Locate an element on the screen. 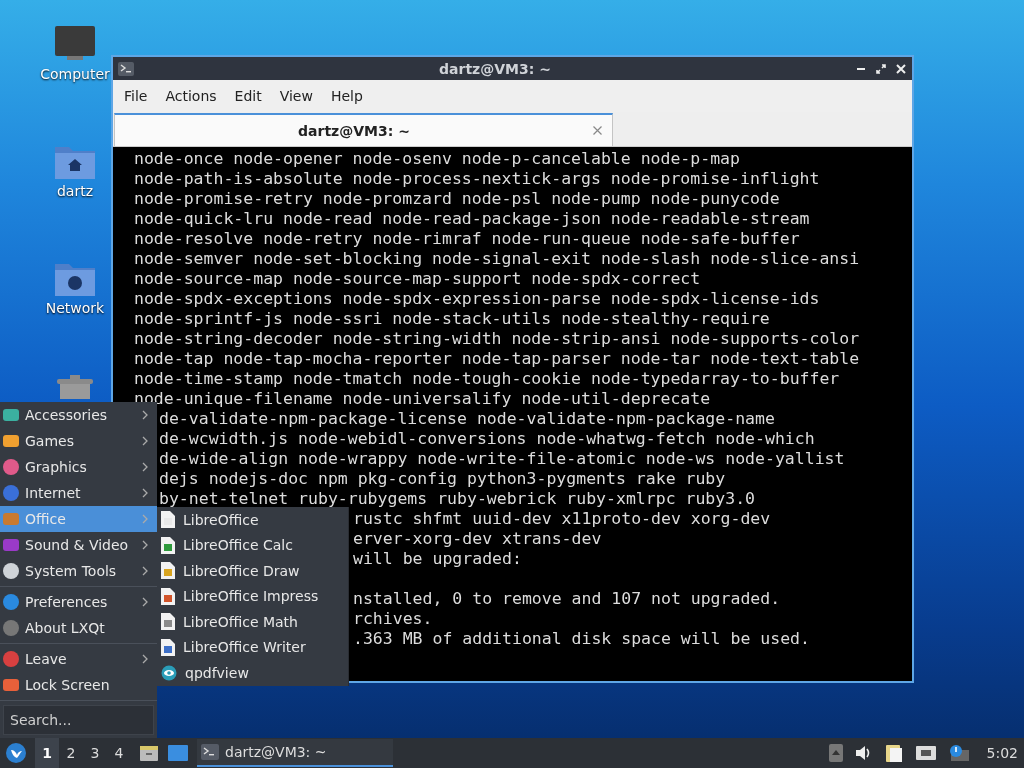  menu-item: LibreOffice is located at coordinates (252, 520).